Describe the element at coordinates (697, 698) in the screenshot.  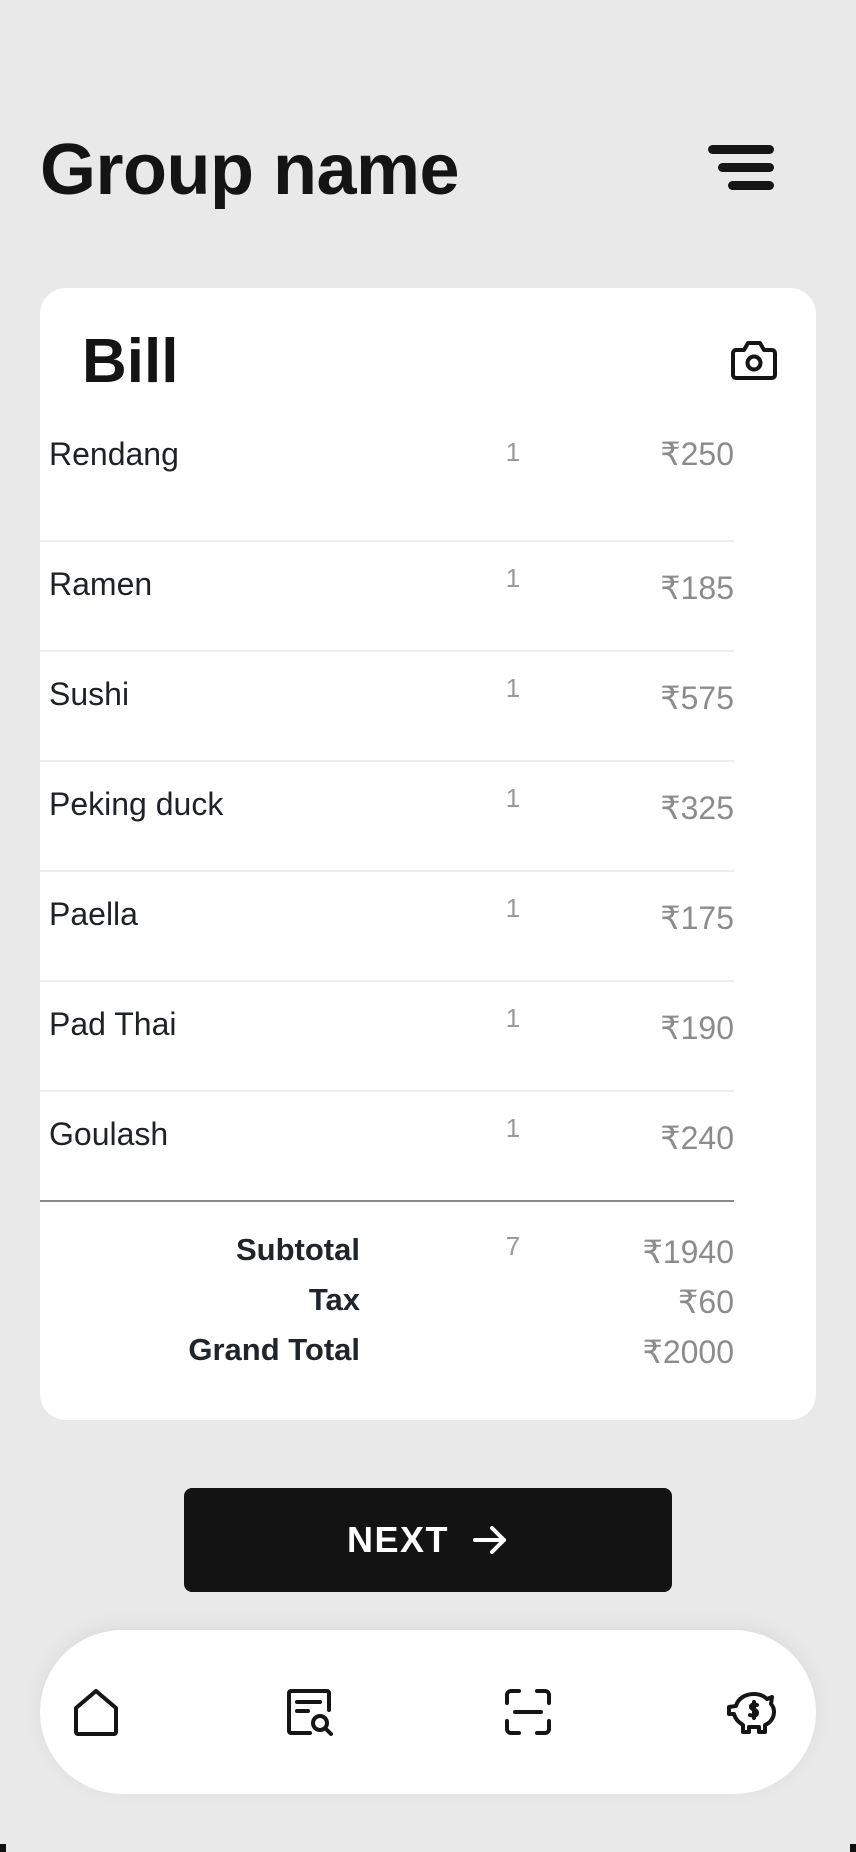
I see `item-price: ₹575` at that location.